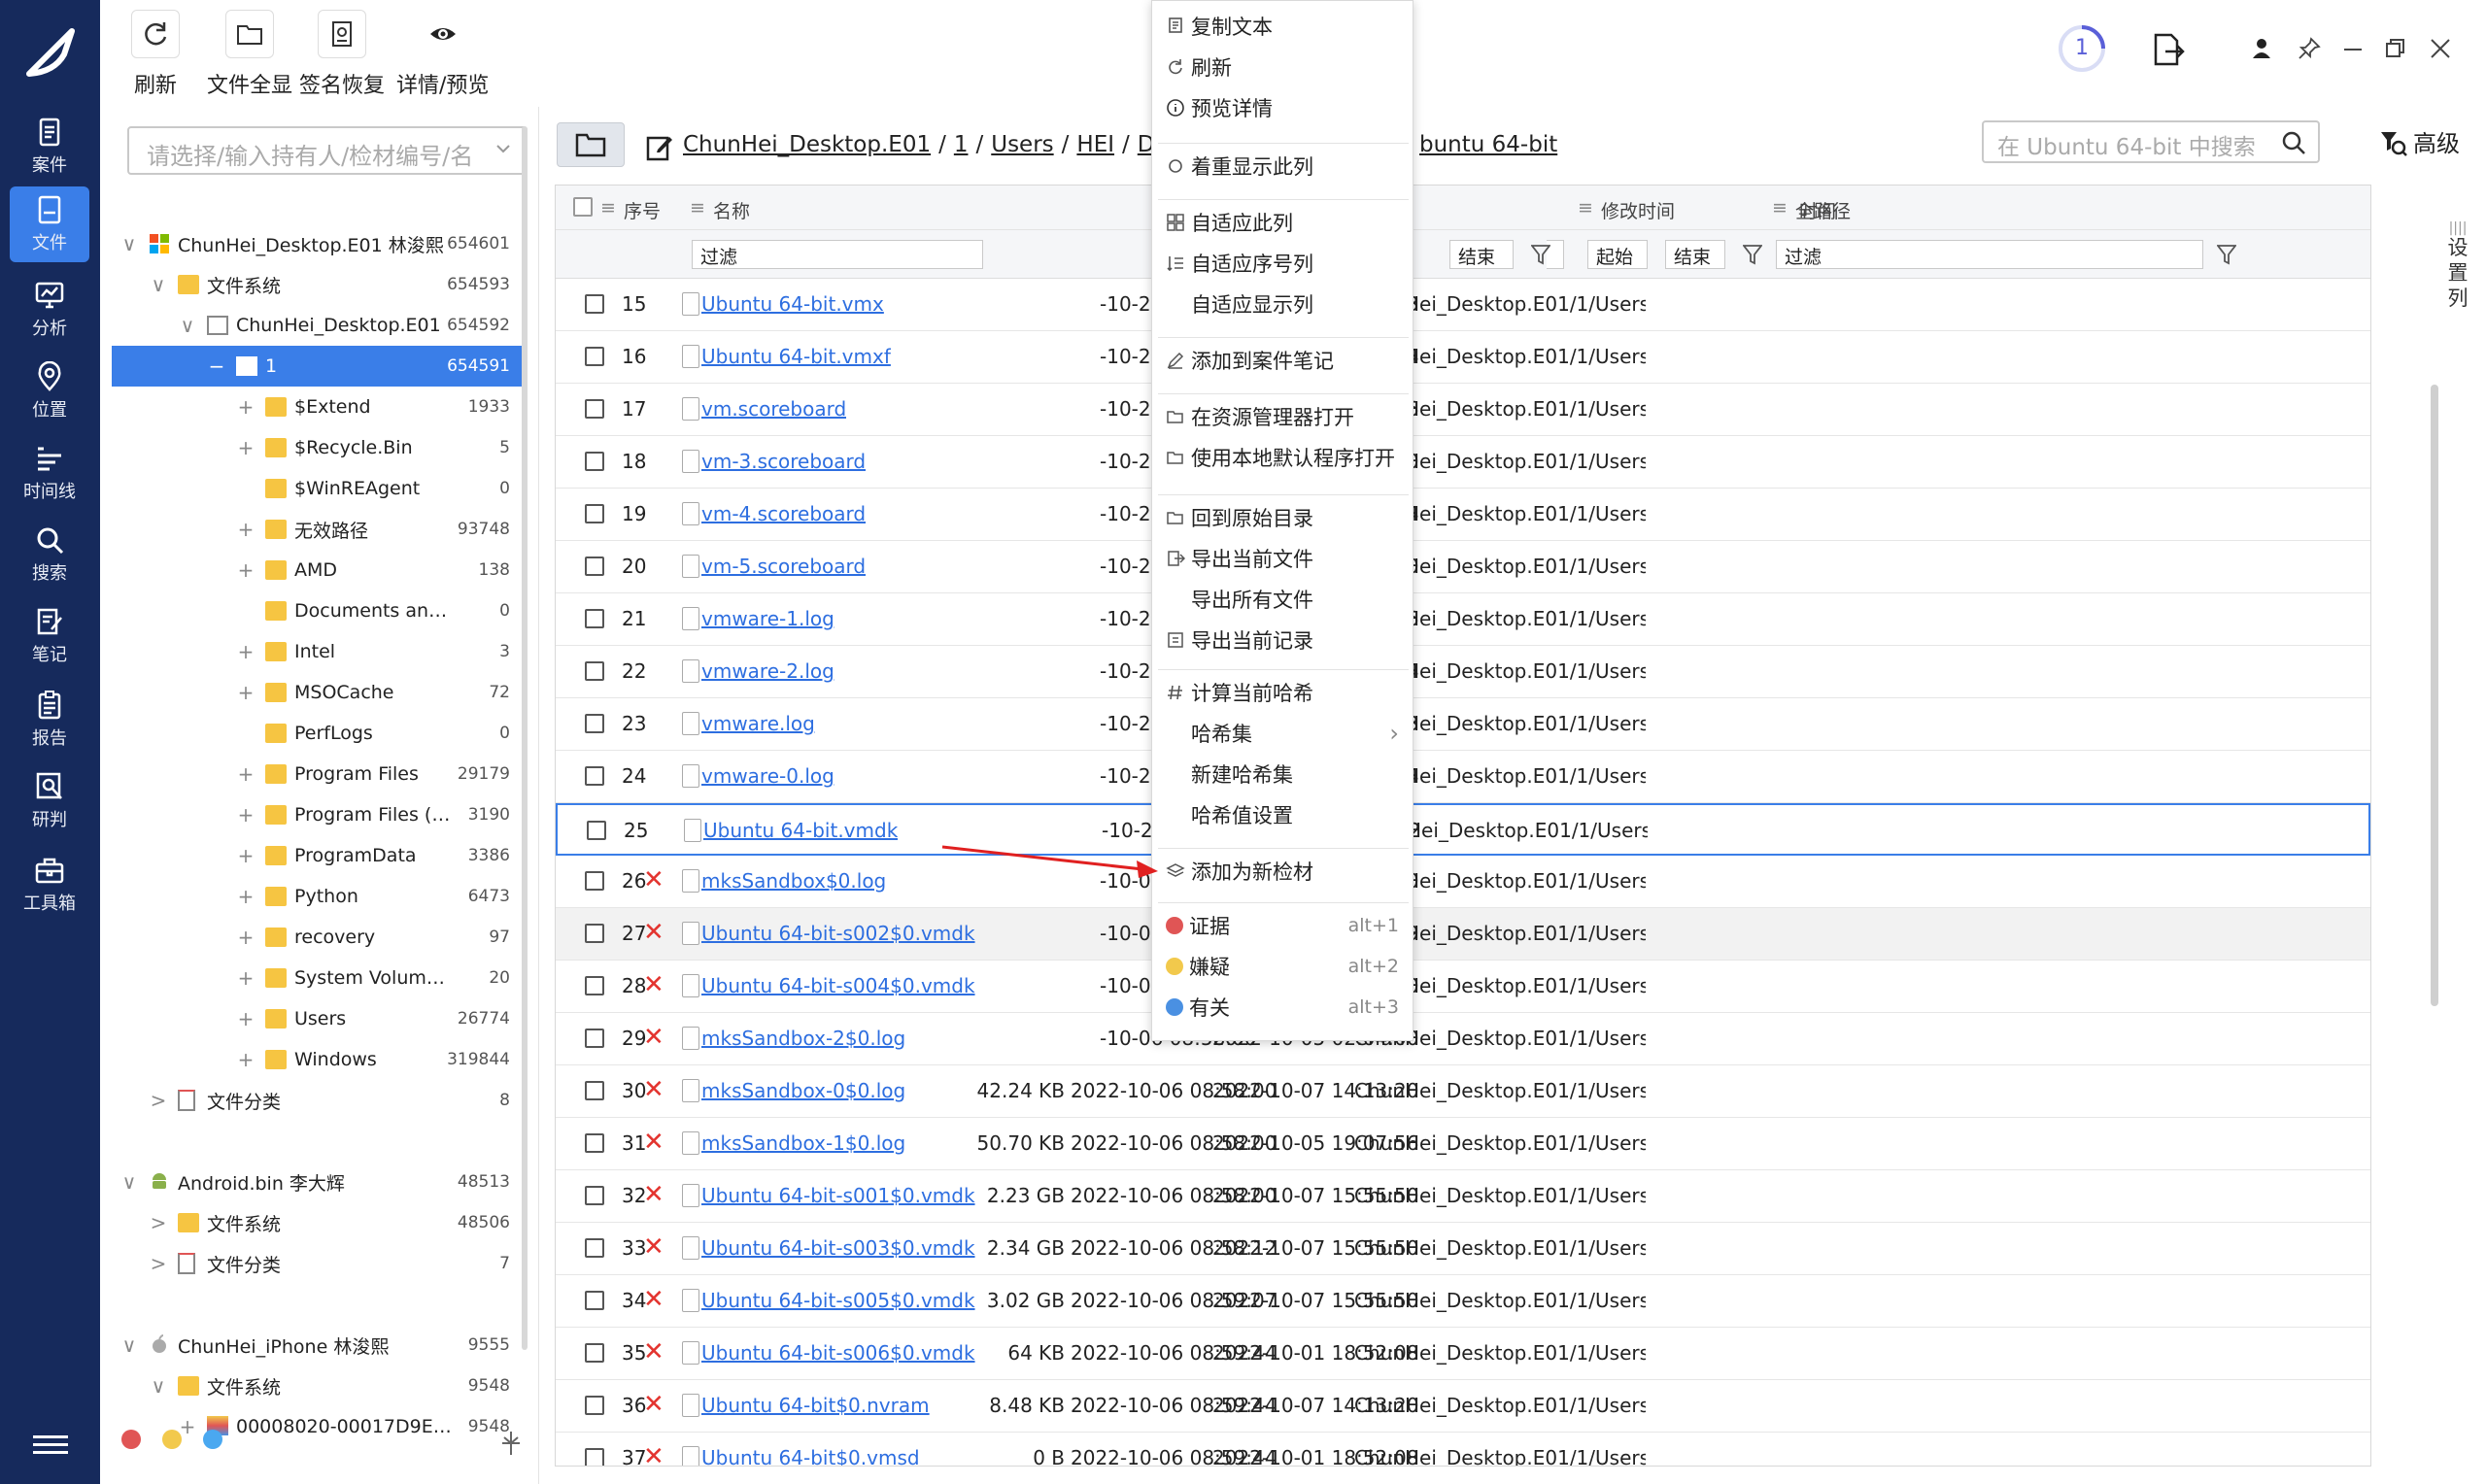  Describe the element at coordinates (2293, 142) in the screenshot. I see `search-icon` at that location.